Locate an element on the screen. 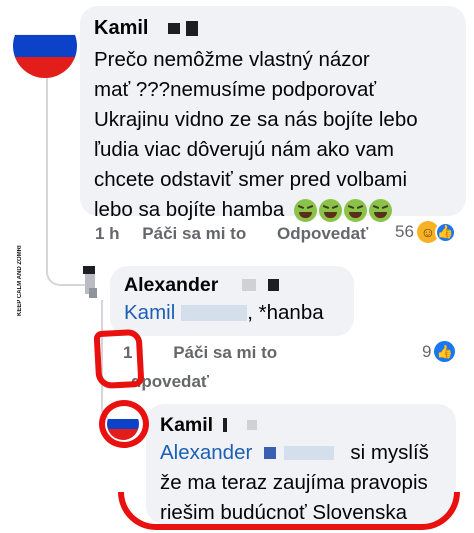 The width and height of the screenshot is (474, 533). comment-author: Kamil is located at coordinates (121, 28).